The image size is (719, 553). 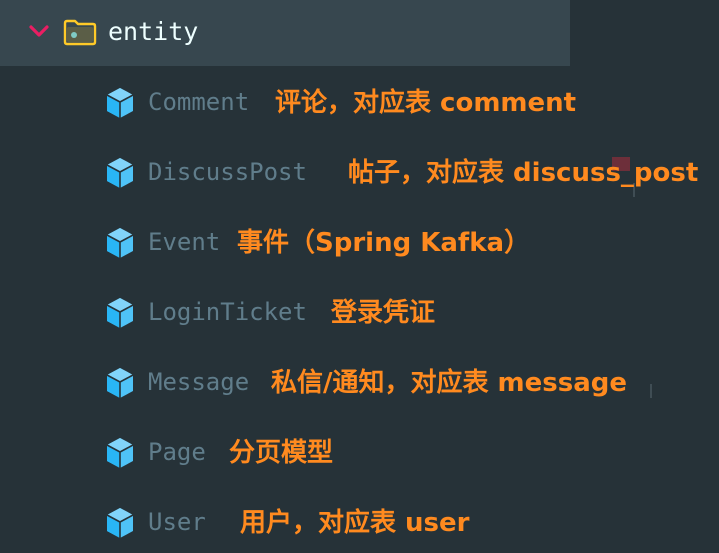 What do you see at coordinates (227, 312) in the screenshot?
I see `tree-item-label: LoginTicket` at bounding box center [227, 312].